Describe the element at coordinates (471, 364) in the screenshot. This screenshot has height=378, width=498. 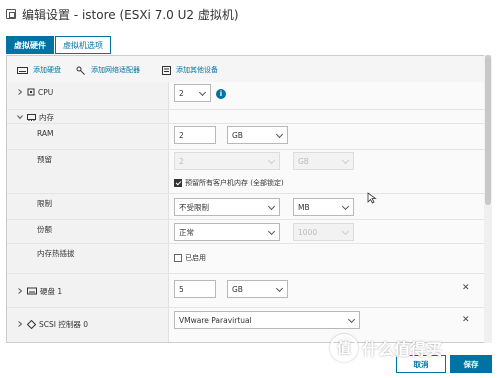
I see `save-button: 保存` at that location.